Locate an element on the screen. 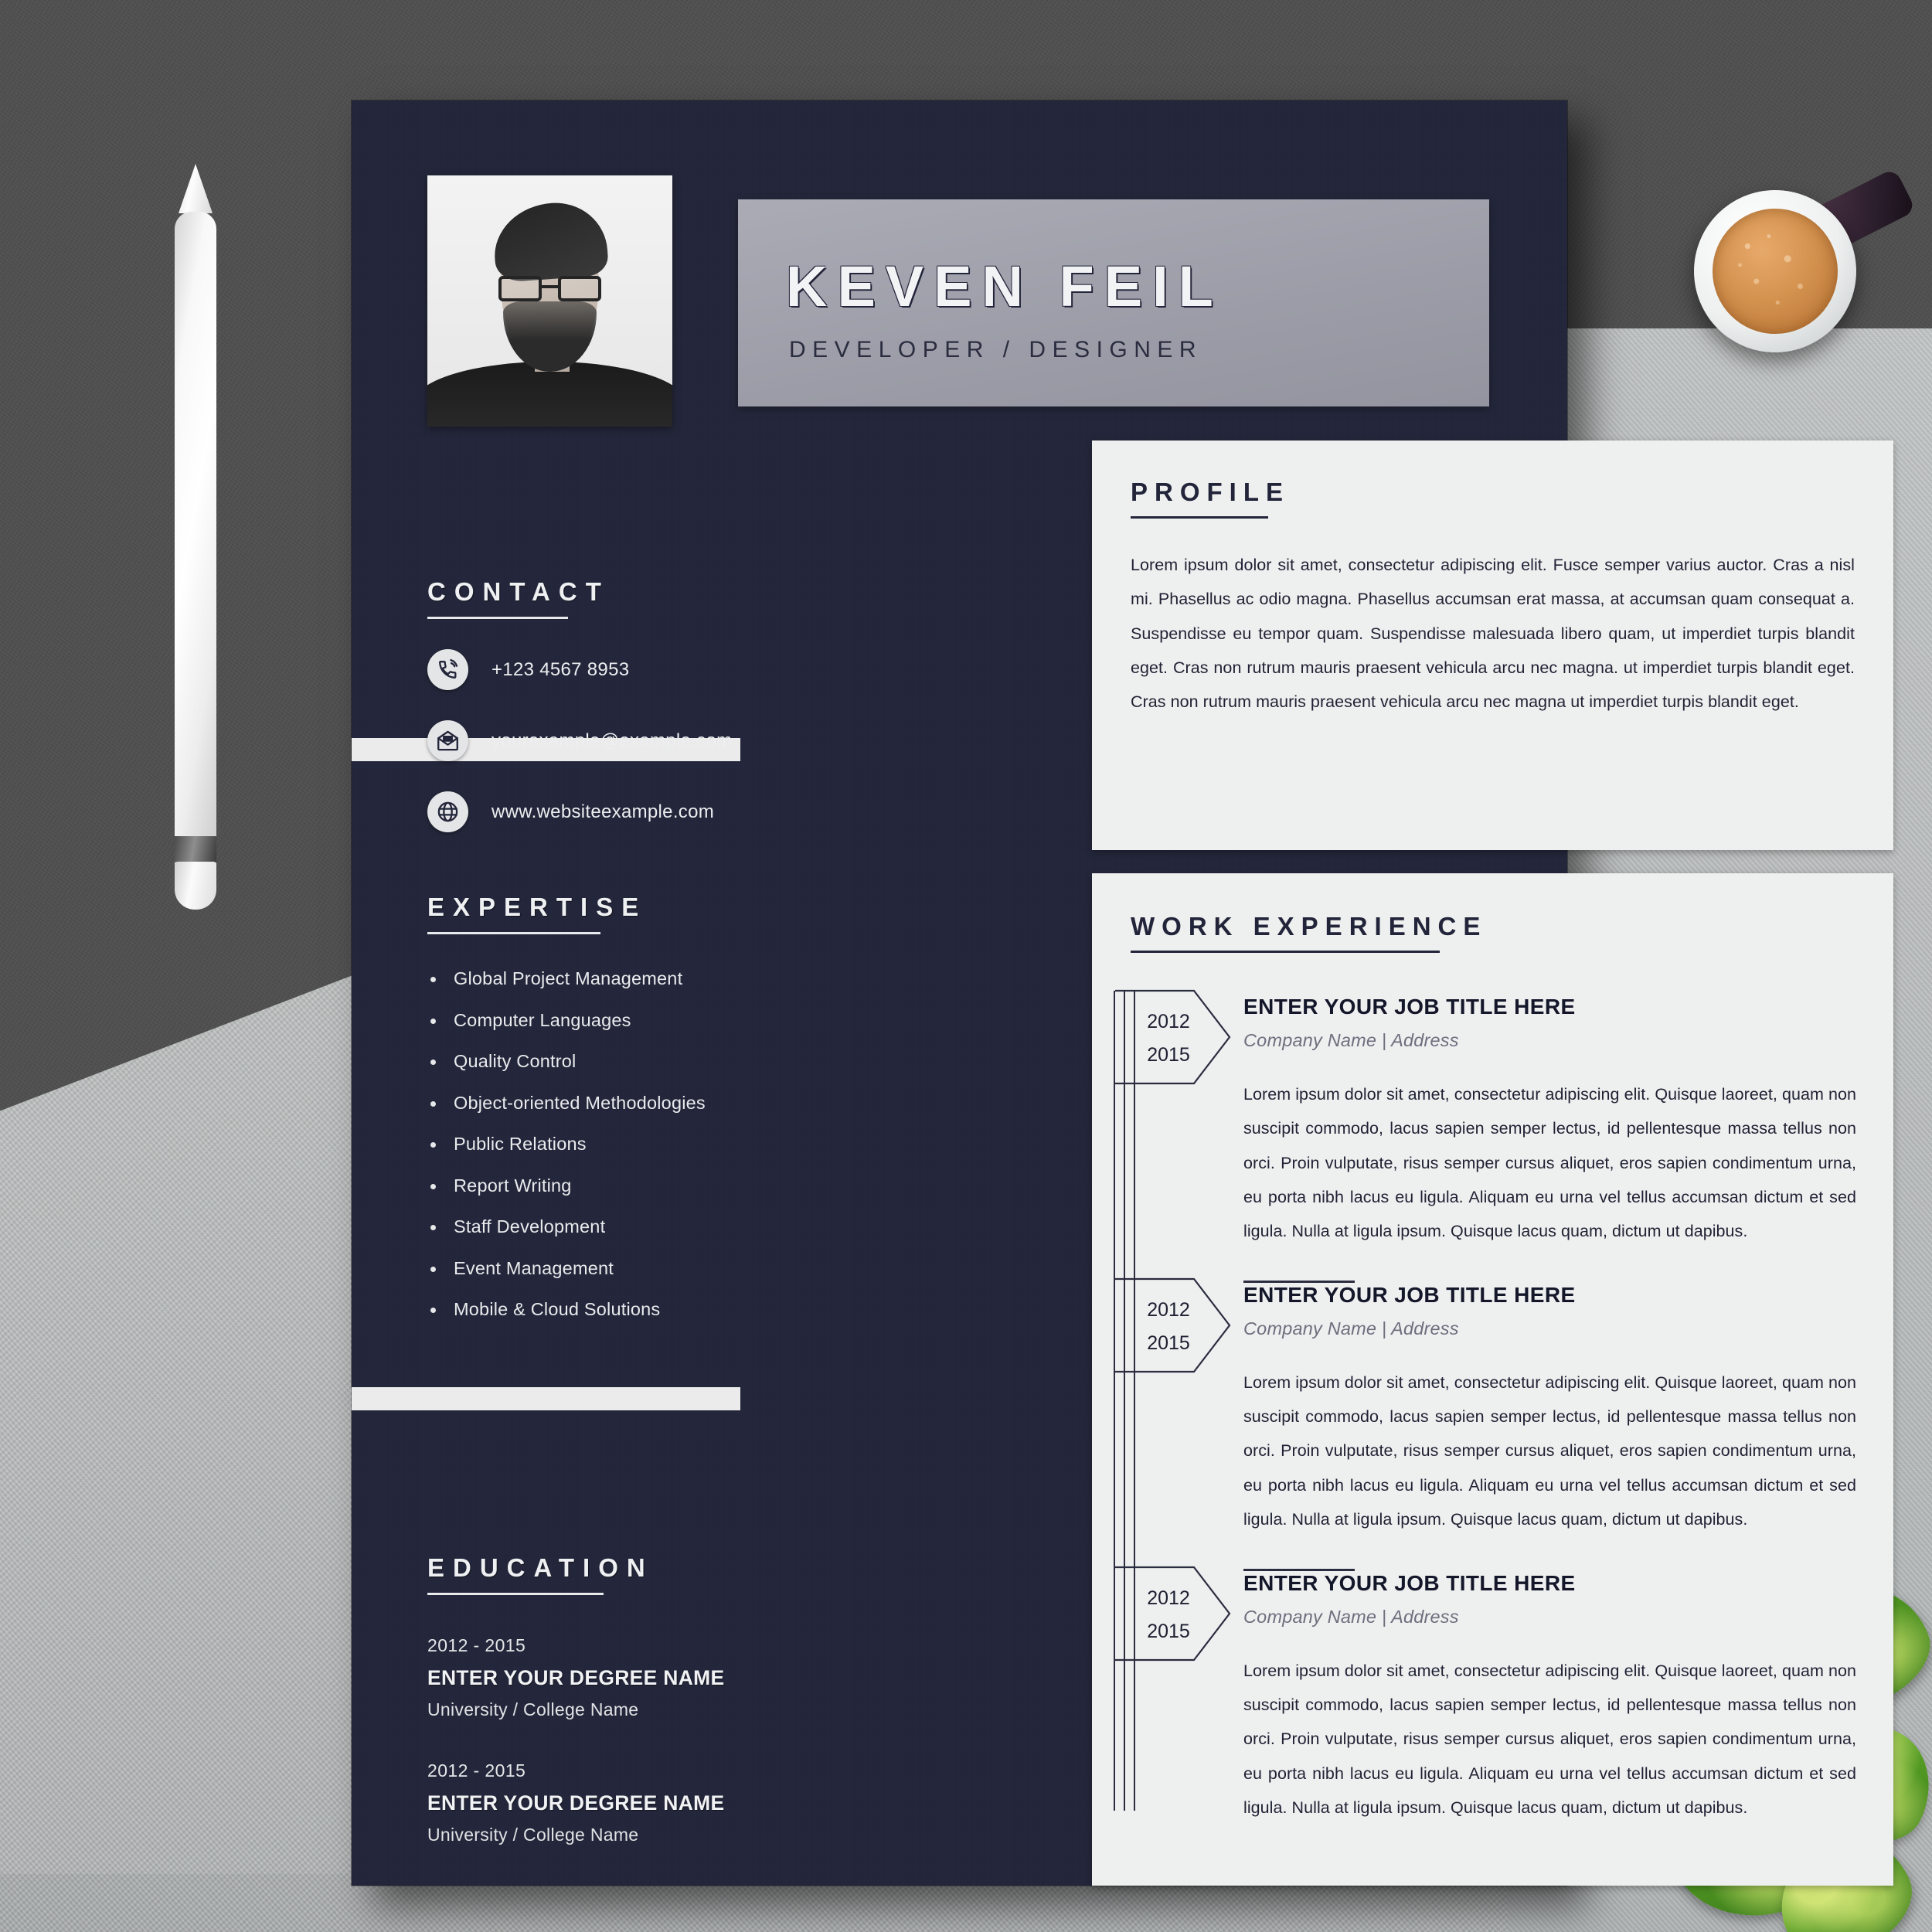 This screenshot has width=1932, height=1932. education-heading: EDUCATION is located at coordinates (540, 1568).